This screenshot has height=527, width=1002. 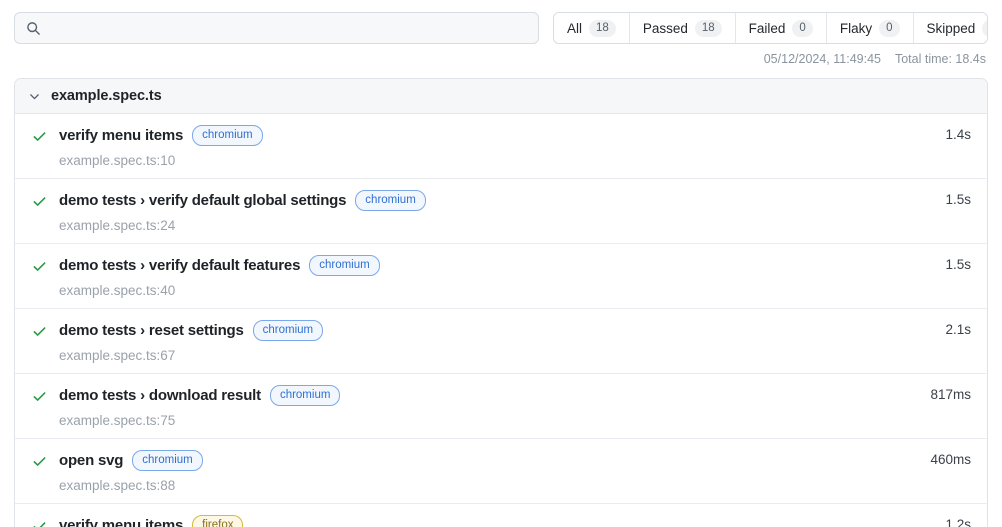 I want to click on test-title: demo tests › reset settings, so click(x=151, y=330).